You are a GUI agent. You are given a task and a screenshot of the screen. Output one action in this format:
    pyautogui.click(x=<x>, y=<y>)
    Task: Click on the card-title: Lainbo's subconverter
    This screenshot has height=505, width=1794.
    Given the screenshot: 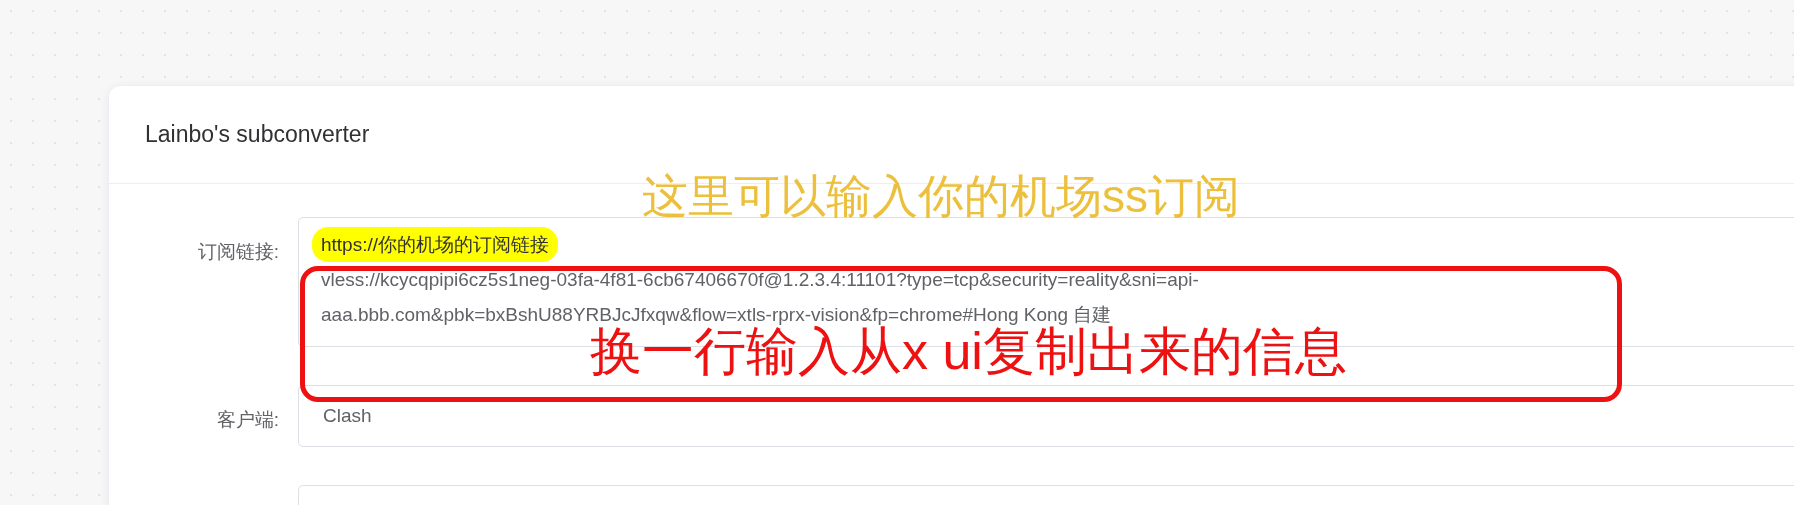 What is the action you would take?
    pyautogui.click(x=257, y=134)
    